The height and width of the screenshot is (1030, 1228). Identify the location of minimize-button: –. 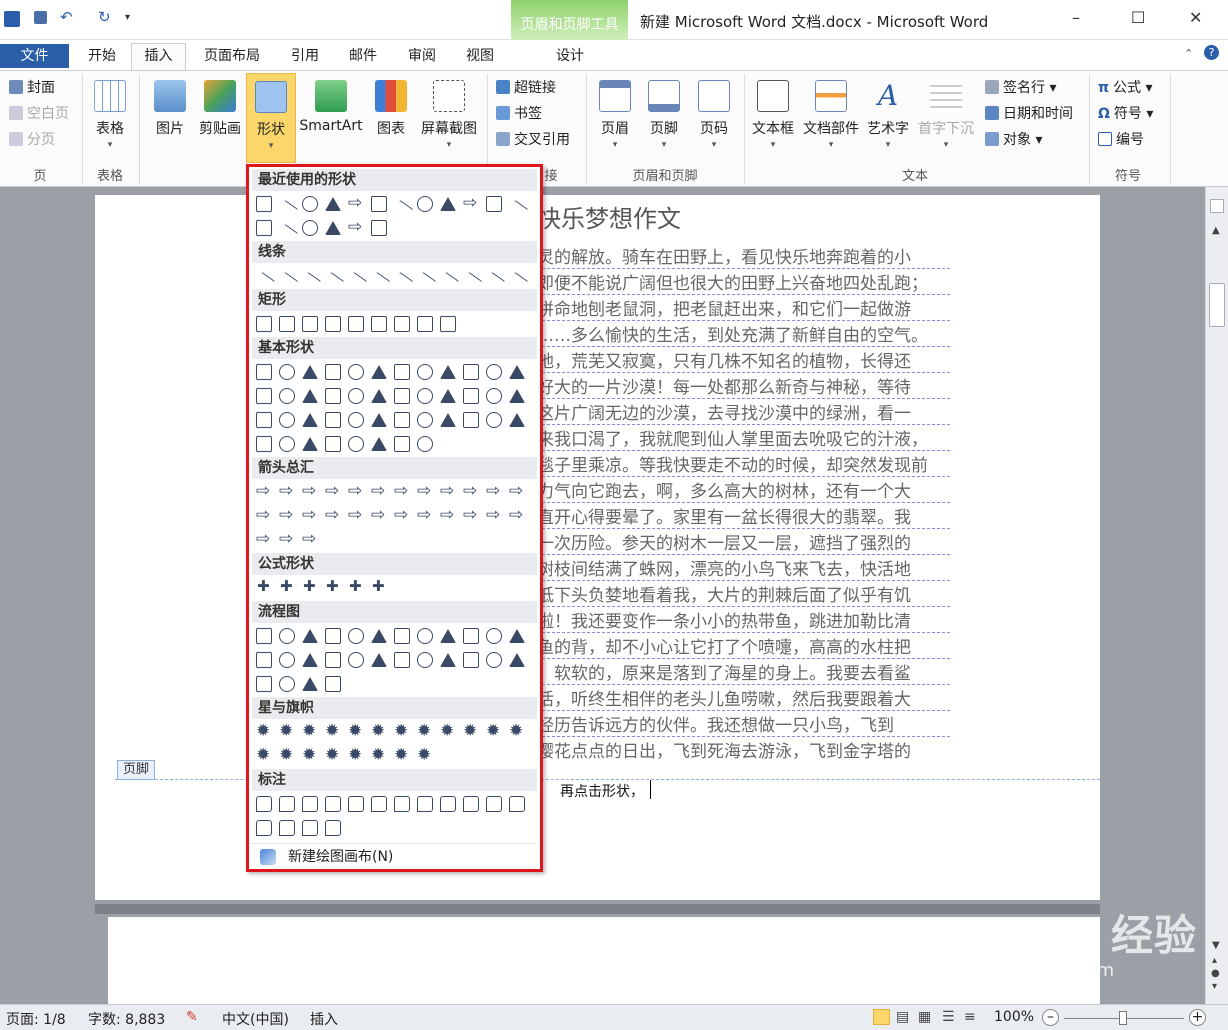
(1076, 17).